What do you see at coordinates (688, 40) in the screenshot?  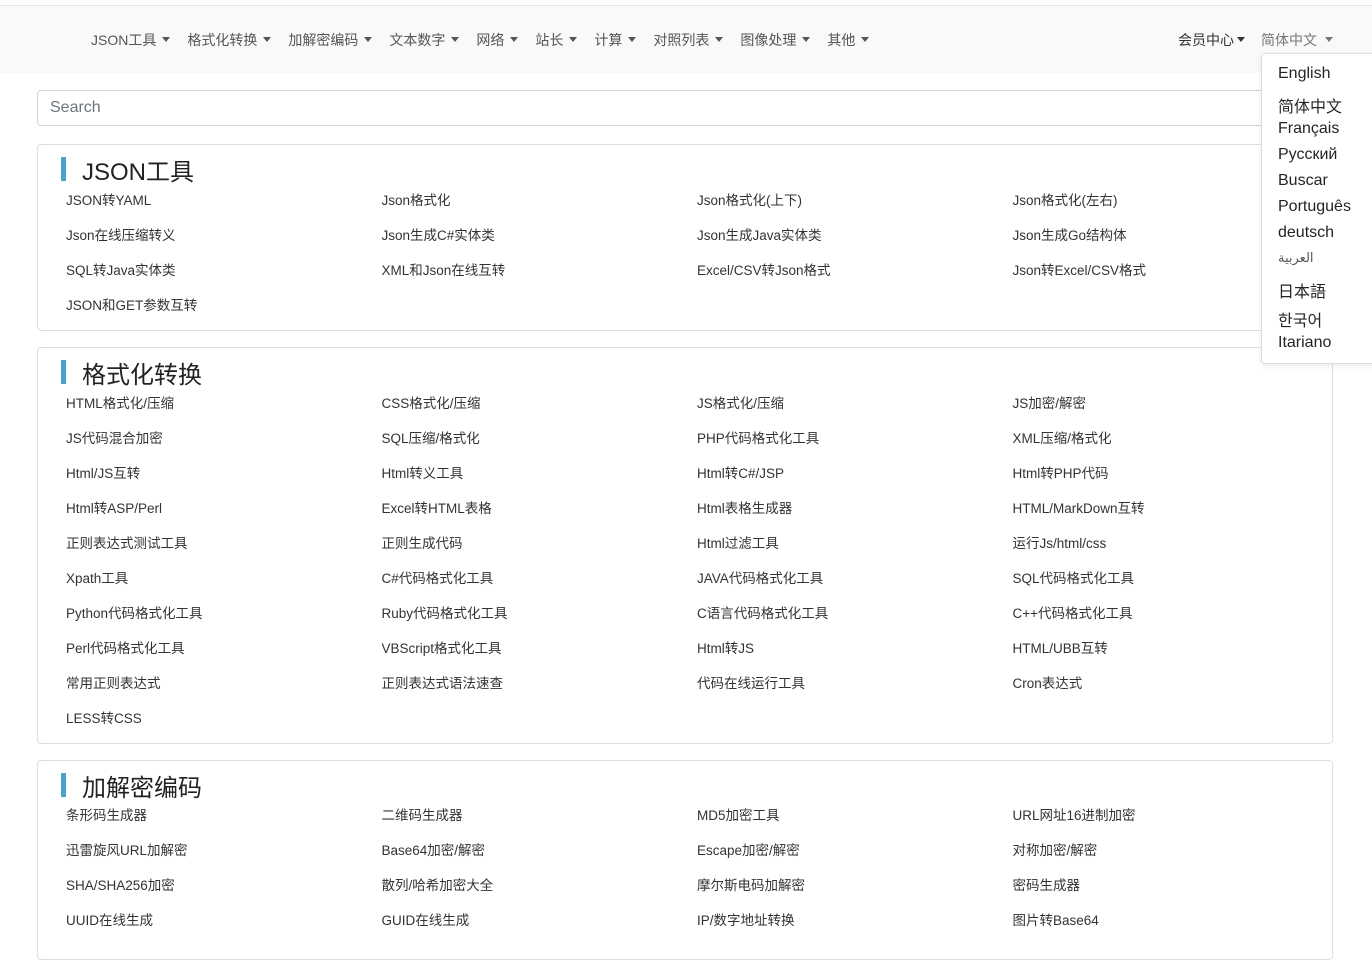 I see `nav-reference-list: 对照列表` at bounding box center [688, 40].